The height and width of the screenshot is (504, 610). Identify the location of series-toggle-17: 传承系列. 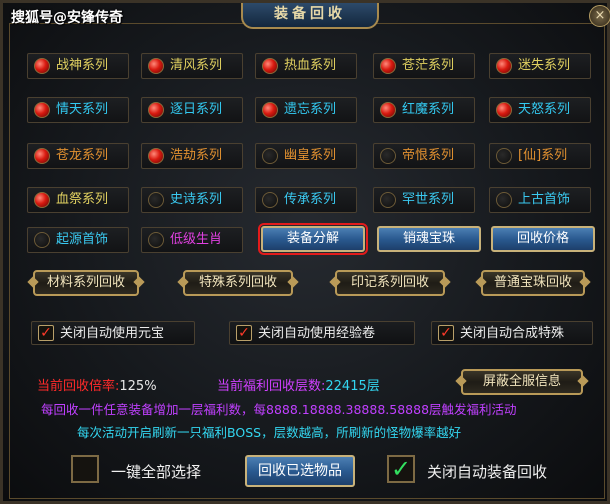
(306, 200).